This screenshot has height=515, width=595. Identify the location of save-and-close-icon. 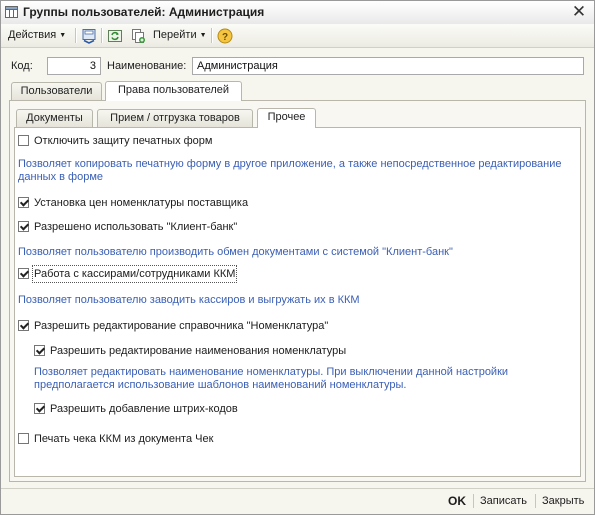
(89, 36).